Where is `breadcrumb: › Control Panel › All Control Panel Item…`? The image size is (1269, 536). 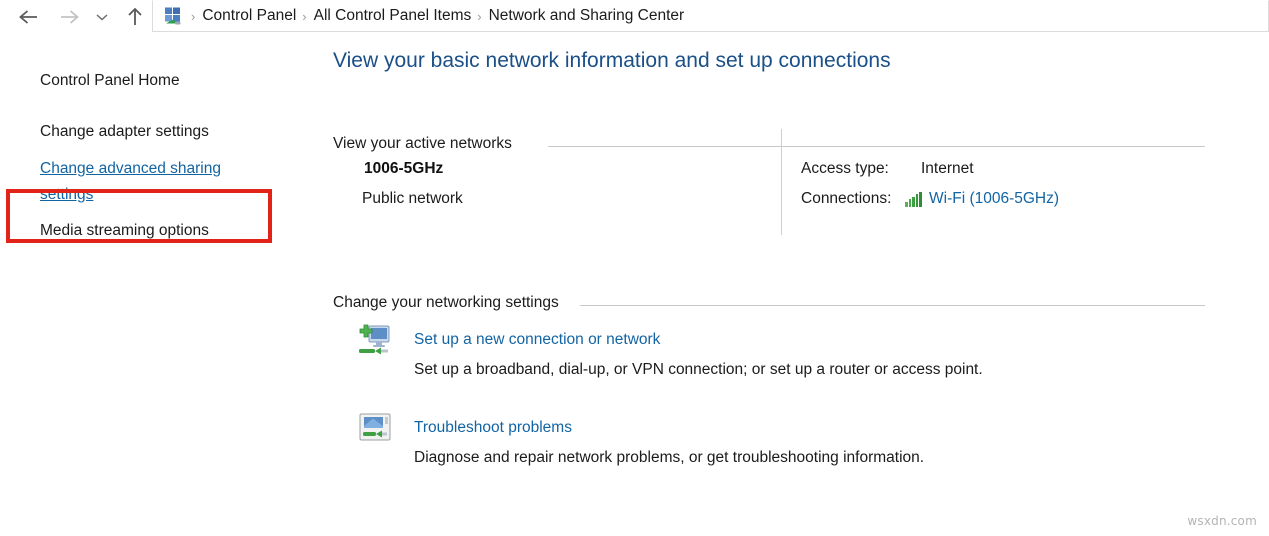
breadcrumb: › Control Panel › All Control Panel Item… is located at coordinates (710, 16).